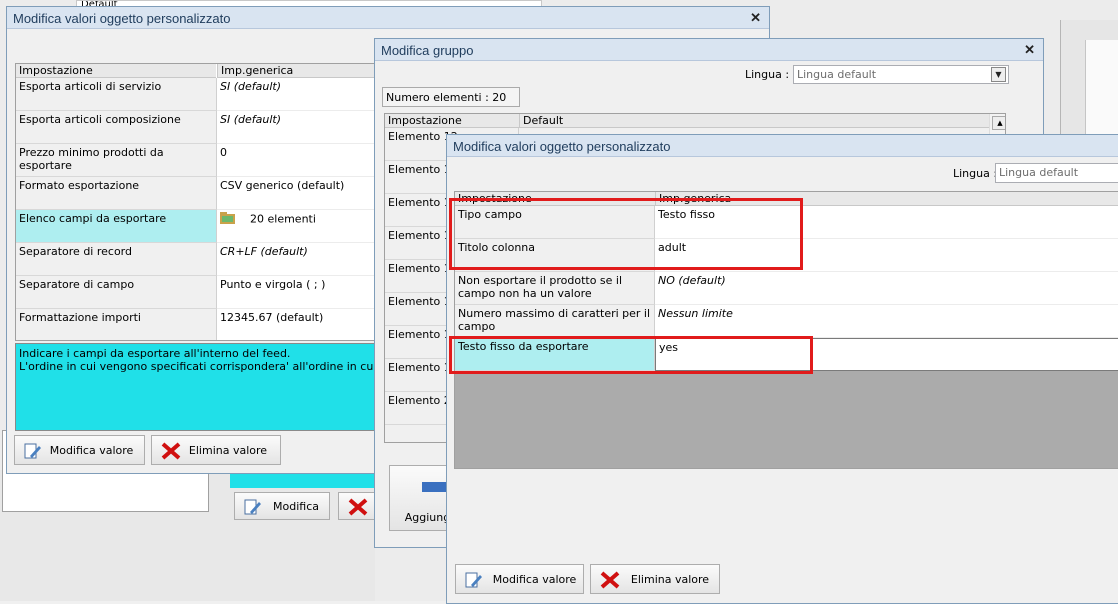 The image size is (1118, 604). I want to click on highlight-box-bottom, so click(631, 355).